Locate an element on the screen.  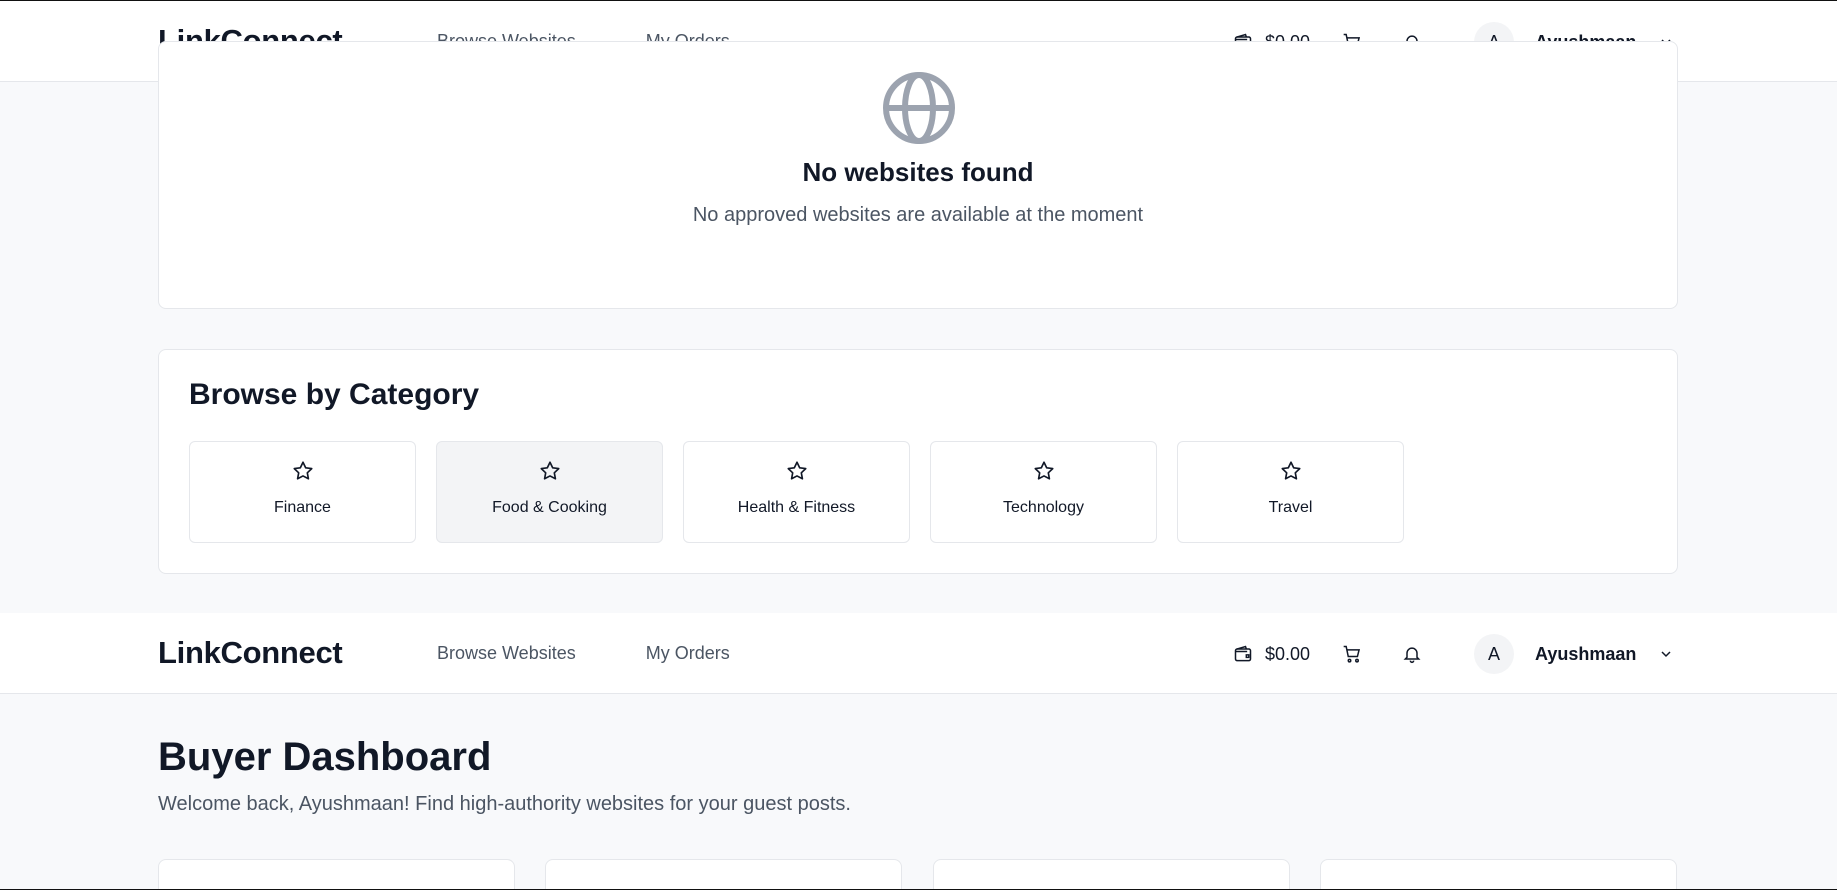
wallet-balance: $0.00 is located at coordinates (1270, 654).